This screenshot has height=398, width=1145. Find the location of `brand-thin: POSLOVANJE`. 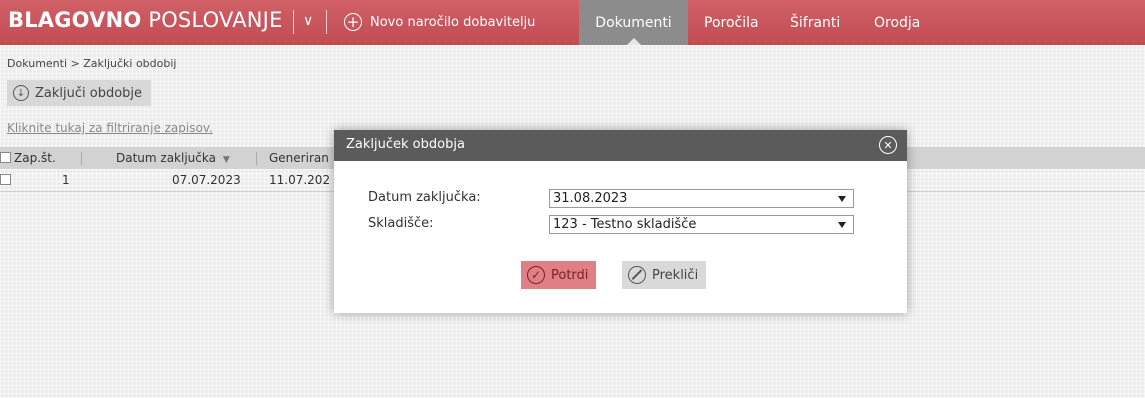

brand-thin: POSLOVANJE is located at coordinates (215, 20).